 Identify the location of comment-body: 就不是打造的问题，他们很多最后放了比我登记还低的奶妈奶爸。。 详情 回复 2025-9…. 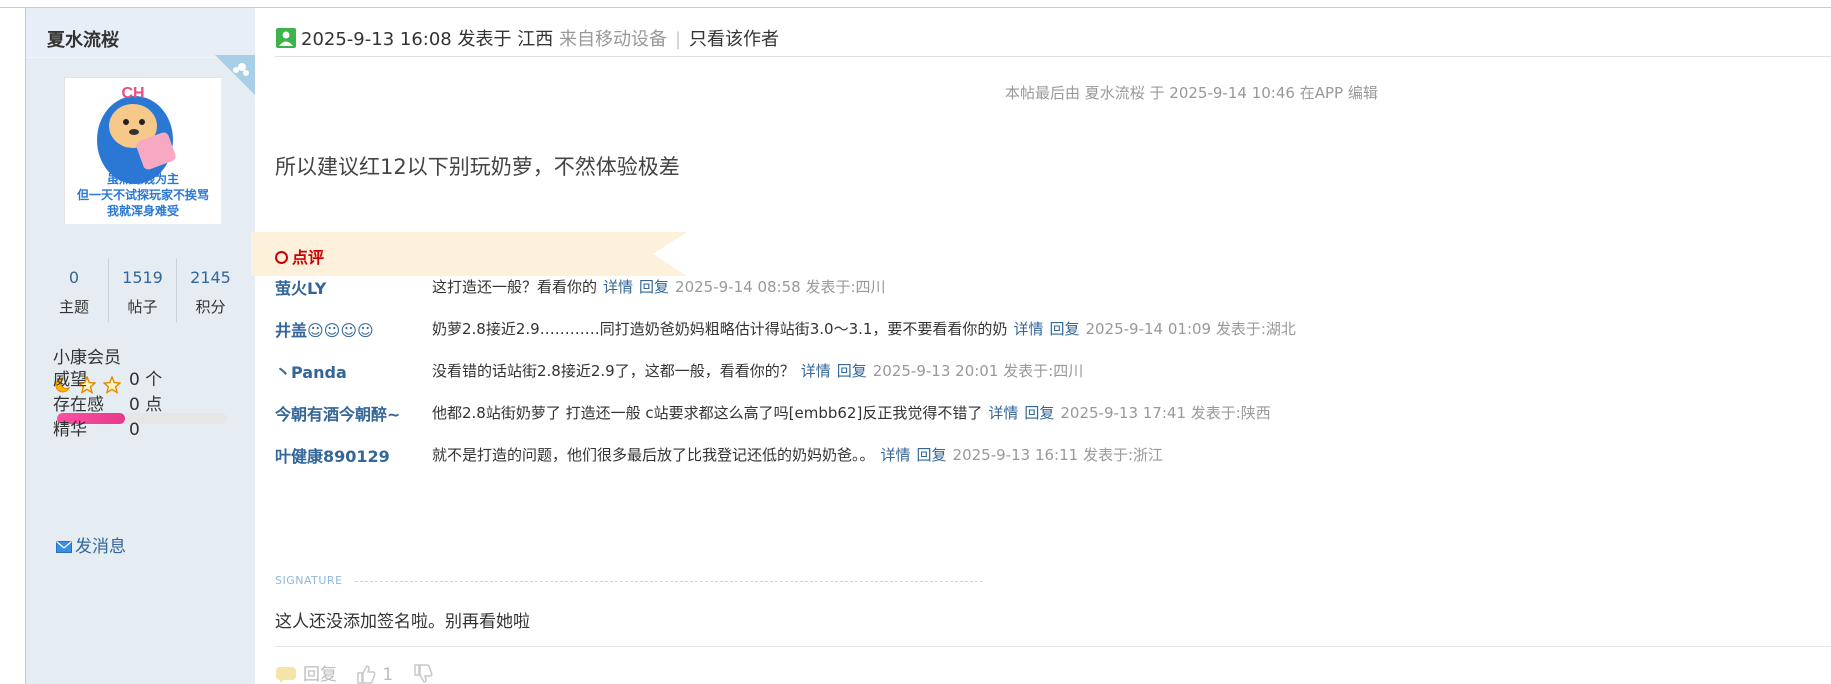
(797, 454).